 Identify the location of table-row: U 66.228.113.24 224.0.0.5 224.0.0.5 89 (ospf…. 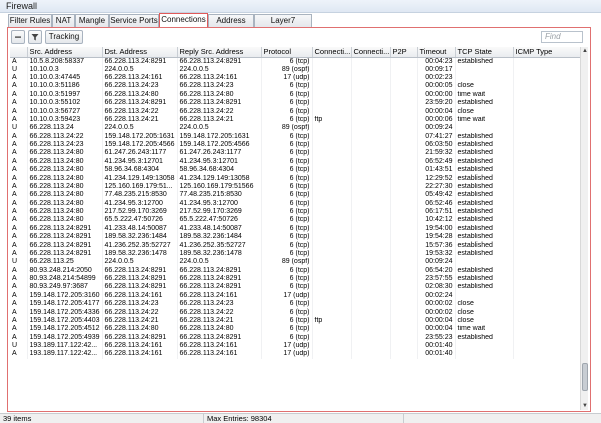
(296, 128).